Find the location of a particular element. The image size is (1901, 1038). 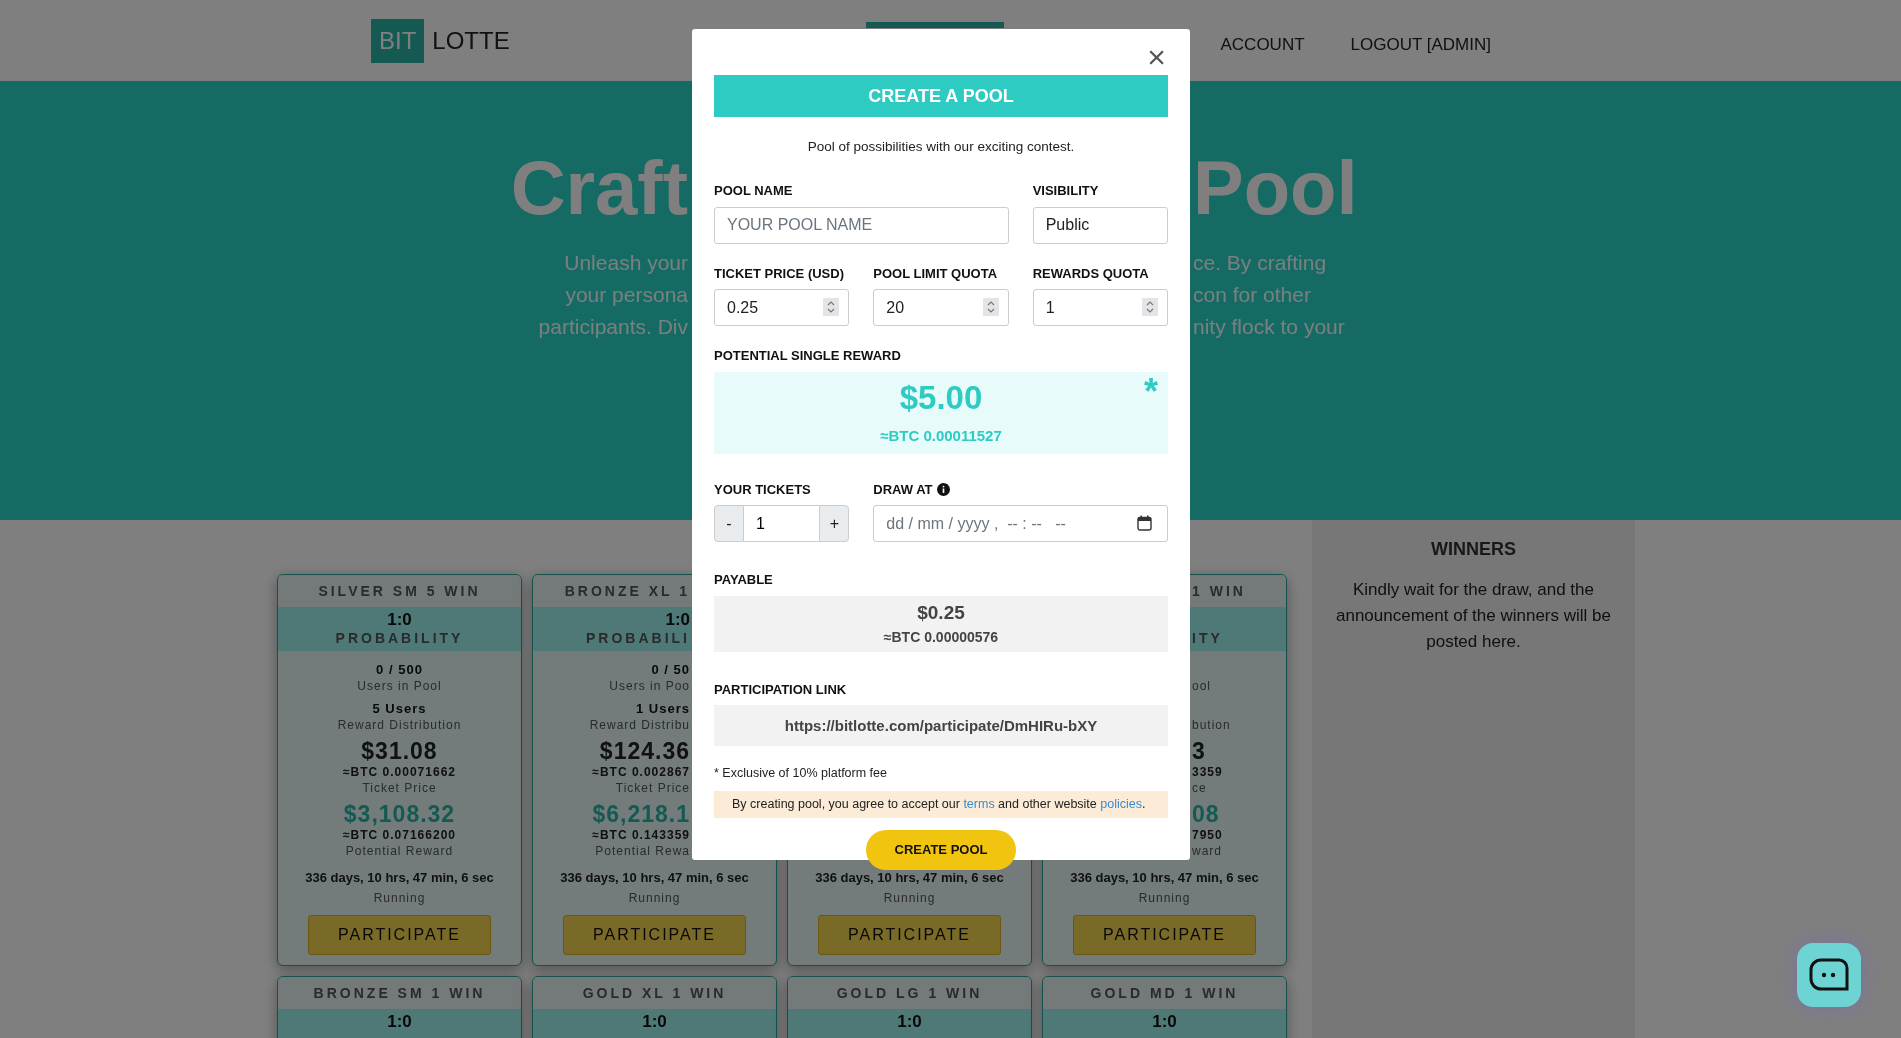

footnote-mark: * is located at coordinates (1150, 391).